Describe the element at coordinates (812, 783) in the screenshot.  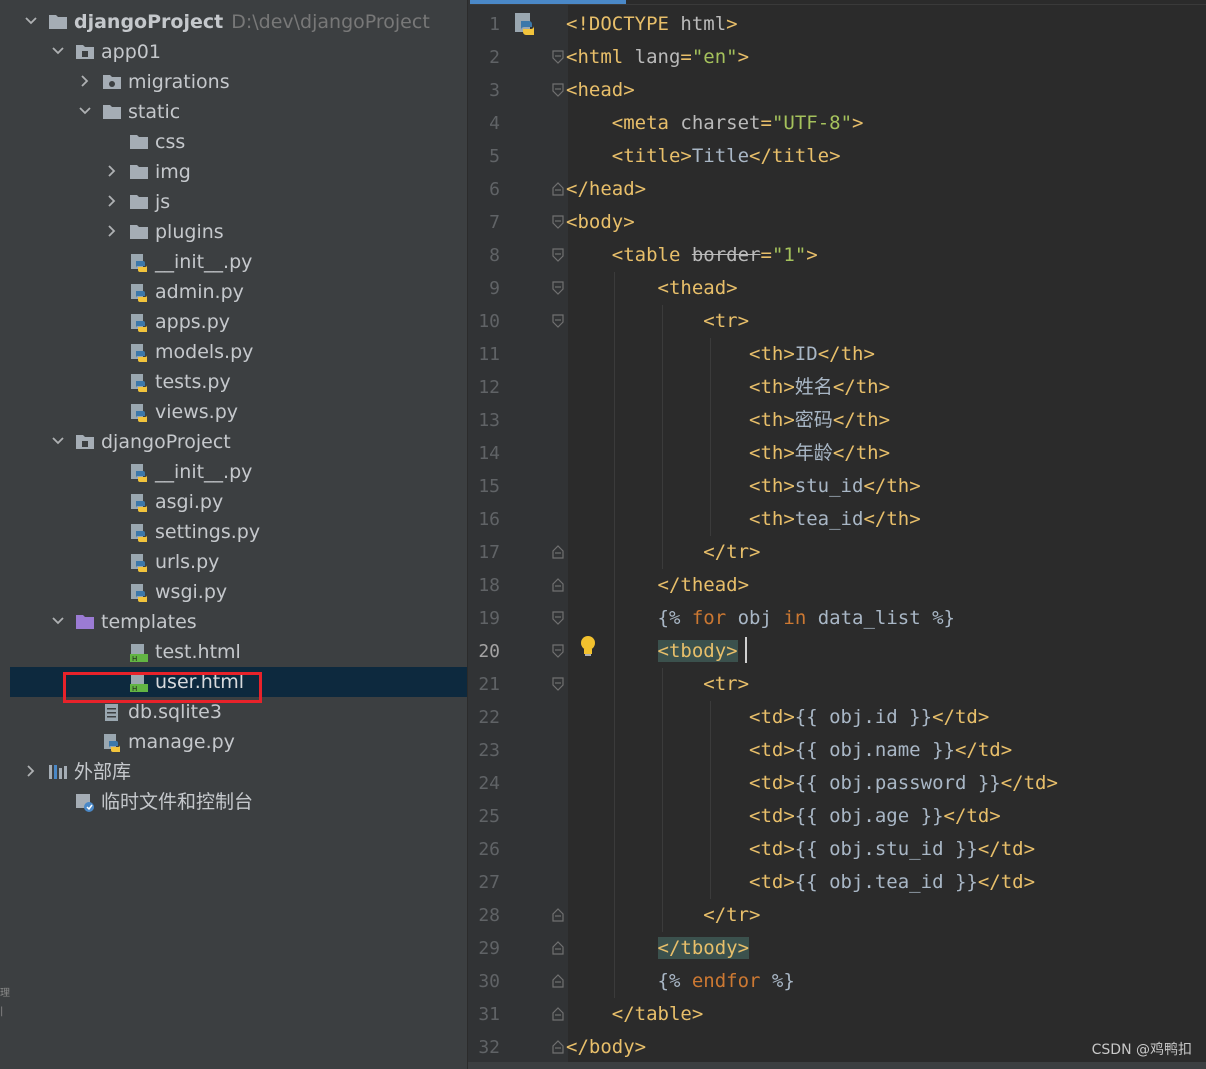
I see `code-line: <td>{{ obj.password }}</td>` at that location.